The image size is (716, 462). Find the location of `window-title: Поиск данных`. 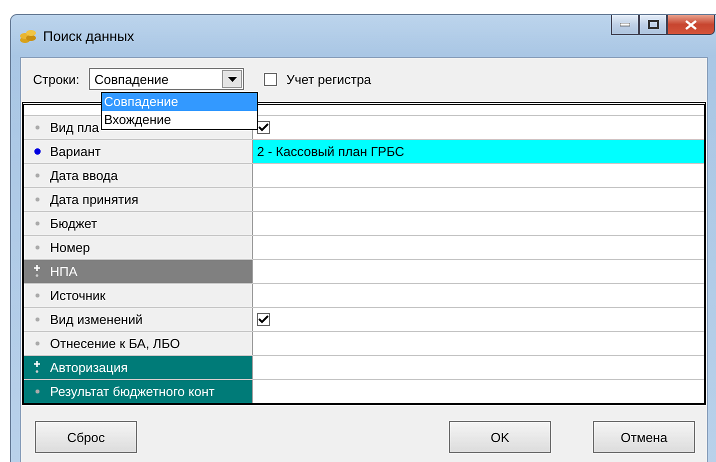

window-title: Поиск данных is located at coordinates (88, 36).